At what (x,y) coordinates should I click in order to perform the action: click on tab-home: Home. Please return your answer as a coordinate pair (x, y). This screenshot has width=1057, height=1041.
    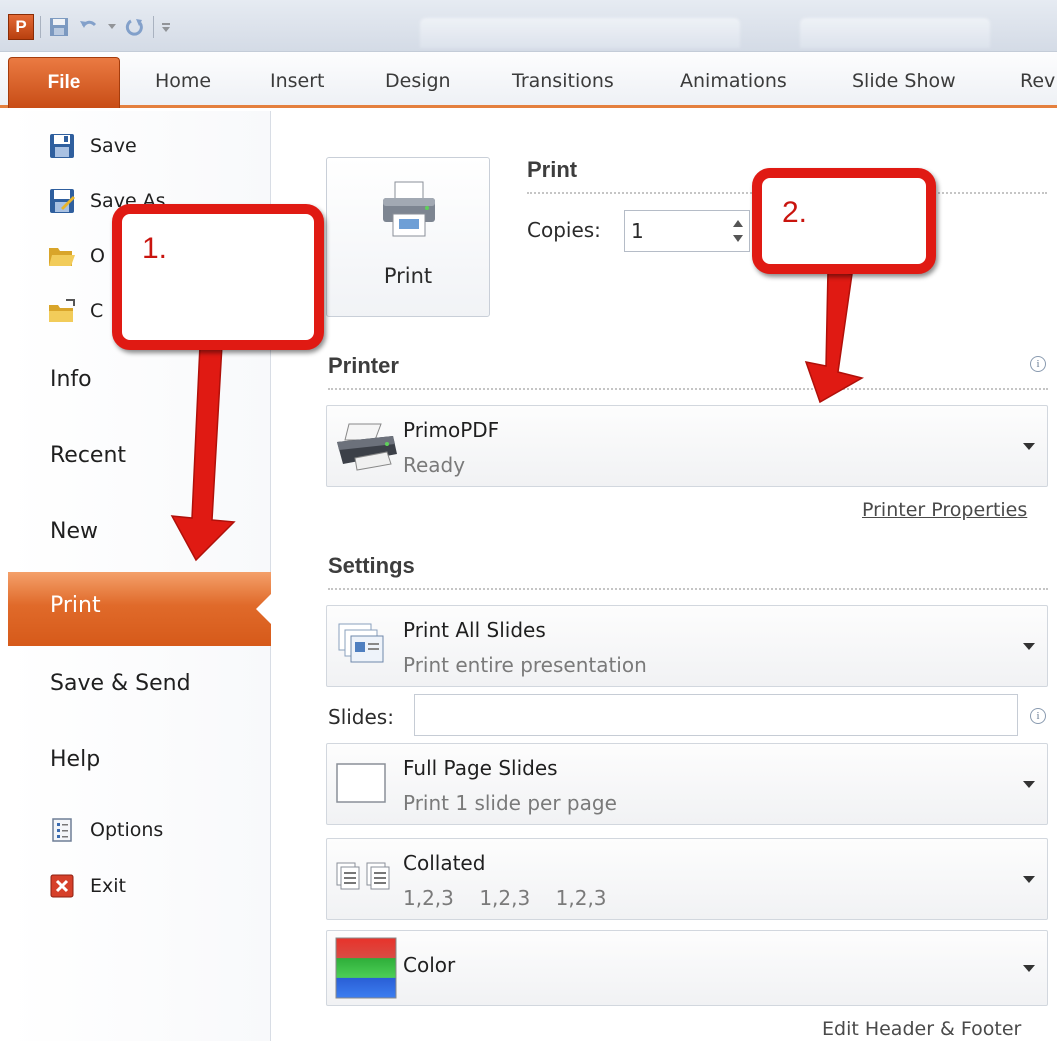
    Looking at the image, I should click on (183, 81).